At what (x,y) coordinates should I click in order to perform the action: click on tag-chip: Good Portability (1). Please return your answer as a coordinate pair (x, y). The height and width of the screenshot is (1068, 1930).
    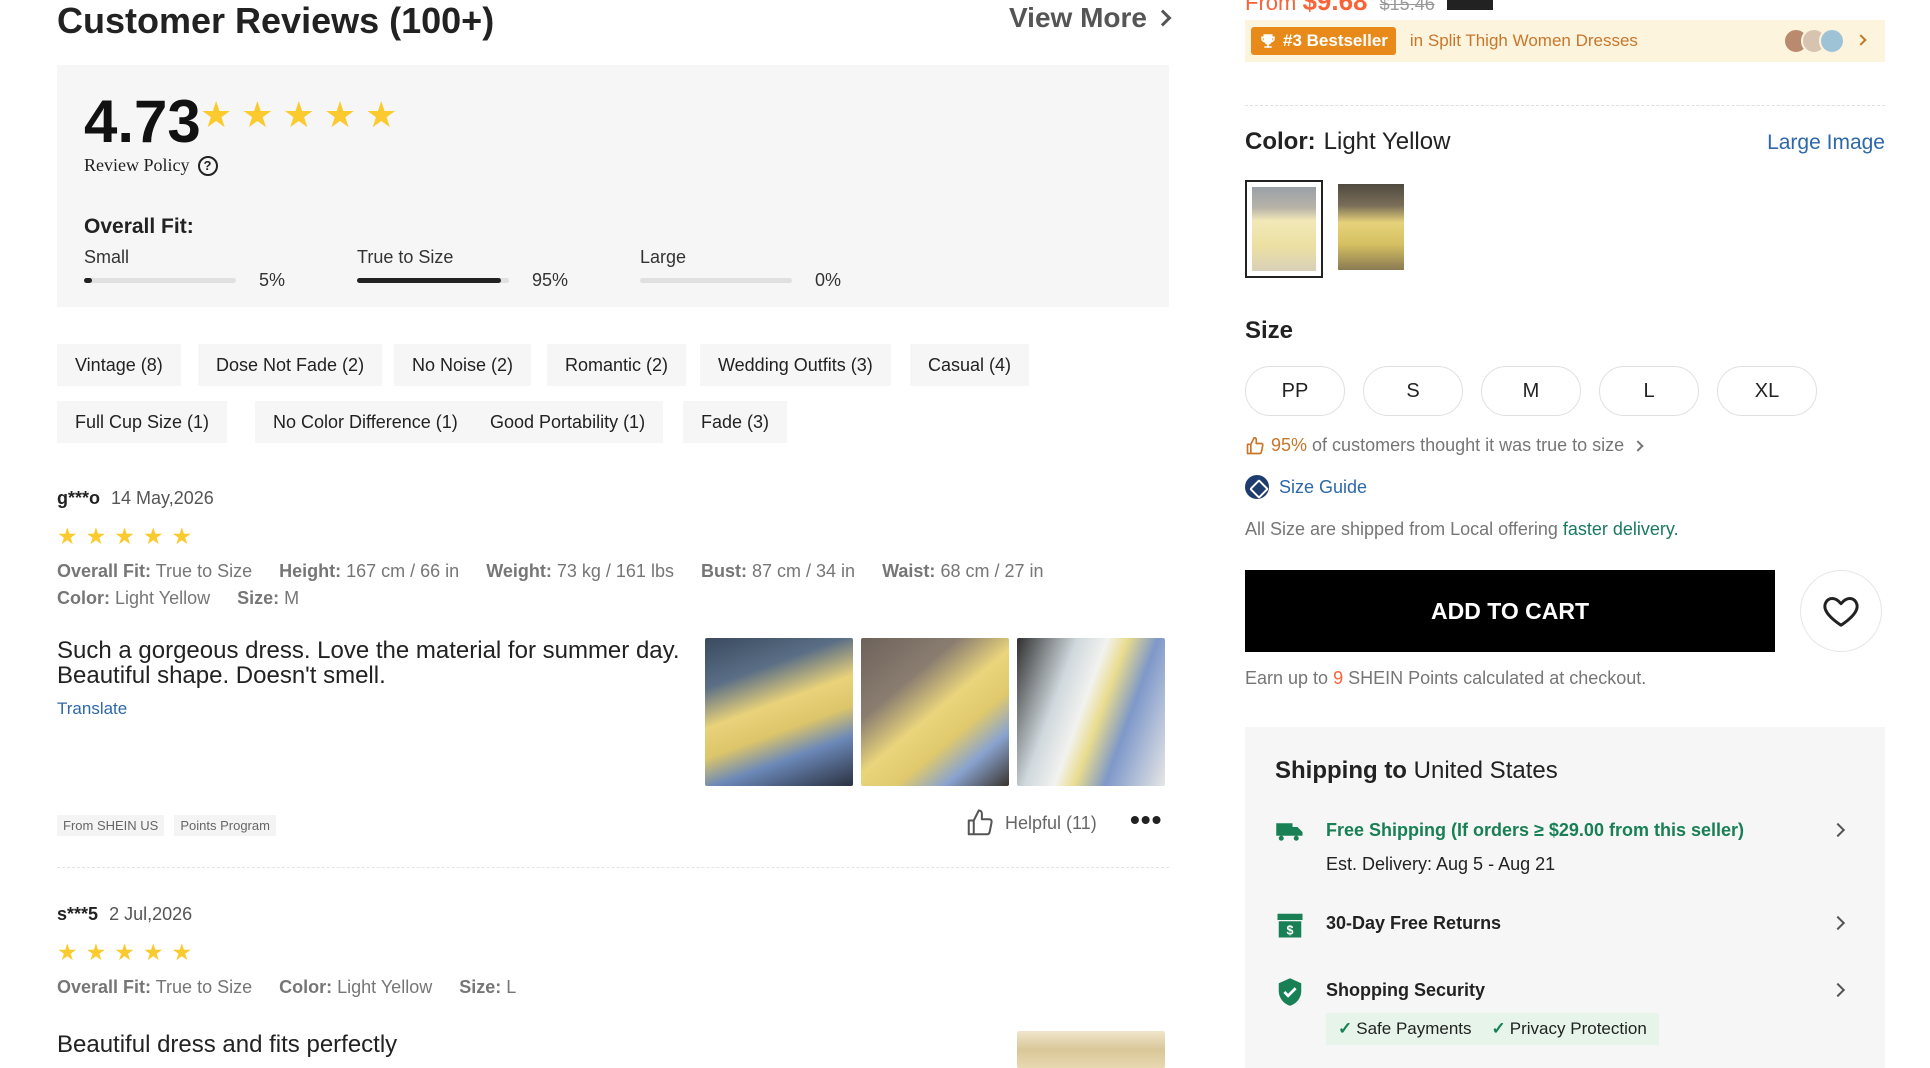
    Looking at the image, I should click on (568, 422).